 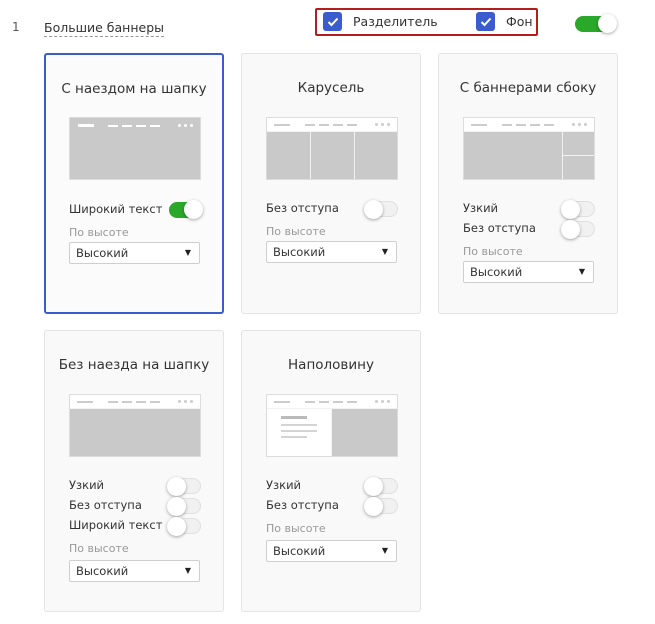 I want to click on separator-label: Разделитель, so click(x=395, y=21).